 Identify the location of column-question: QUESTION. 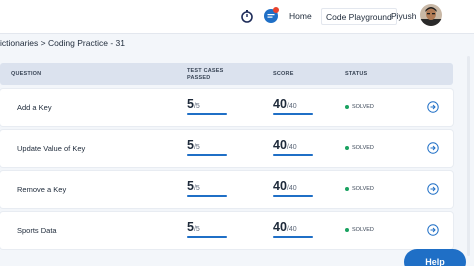
(26, 74).